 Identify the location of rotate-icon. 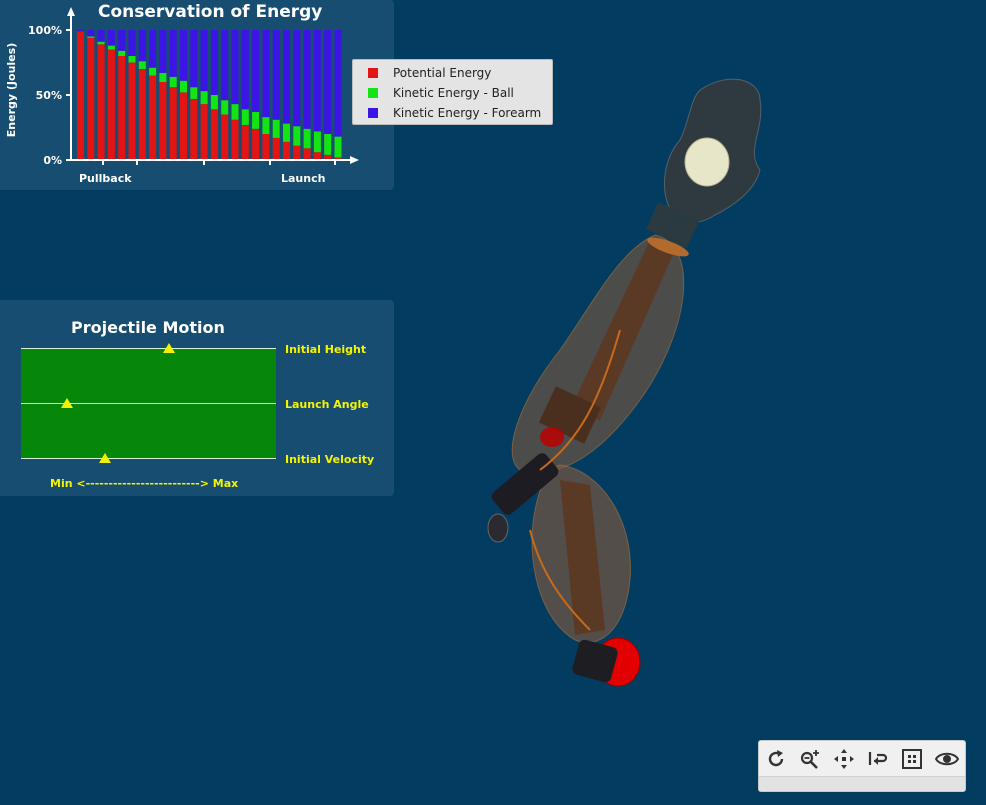
(776, 758).